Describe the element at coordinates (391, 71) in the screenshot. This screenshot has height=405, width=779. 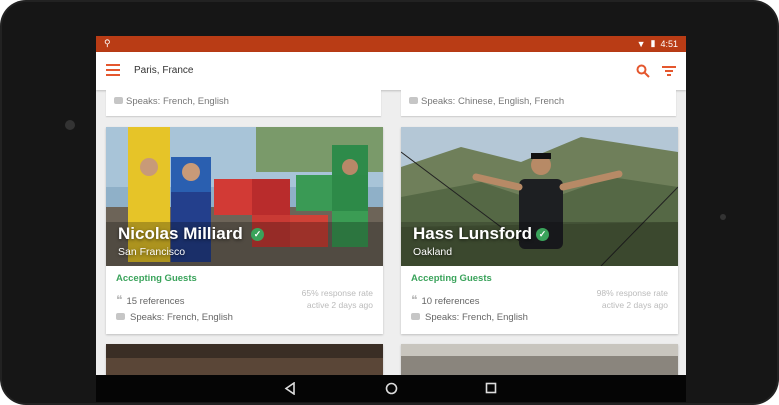
I see `app-bar: Paris, France` at that location.